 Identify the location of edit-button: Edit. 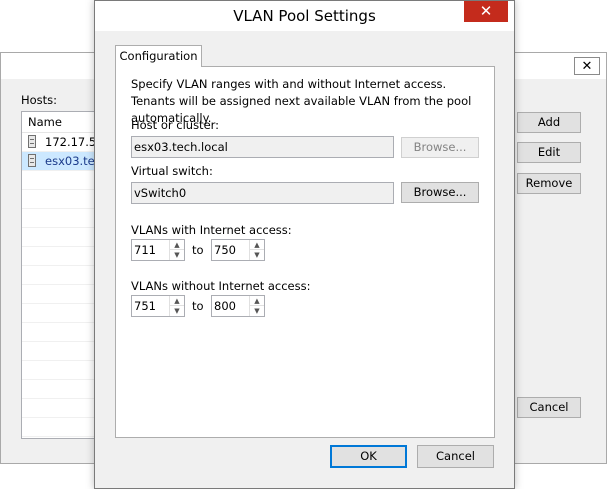
(549, 152).